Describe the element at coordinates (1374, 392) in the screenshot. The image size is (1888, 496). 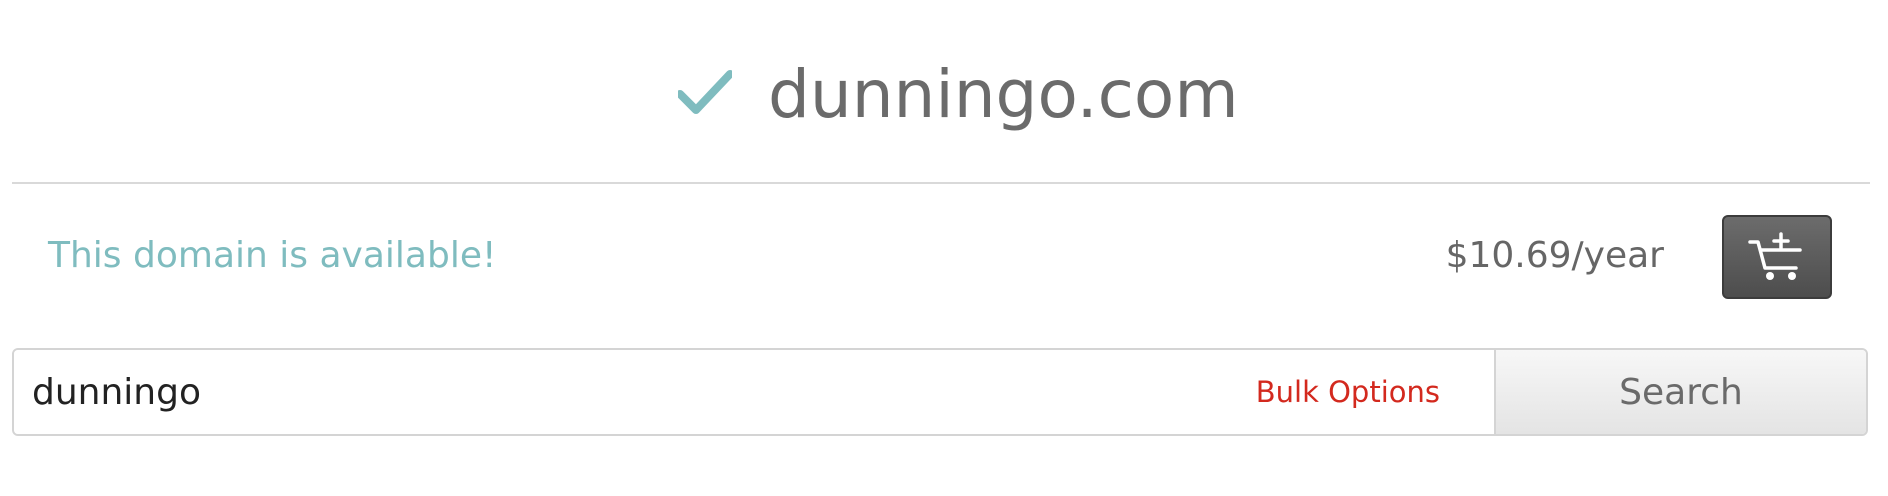
I see `bulk-options-link: Bulk Options` at that location.